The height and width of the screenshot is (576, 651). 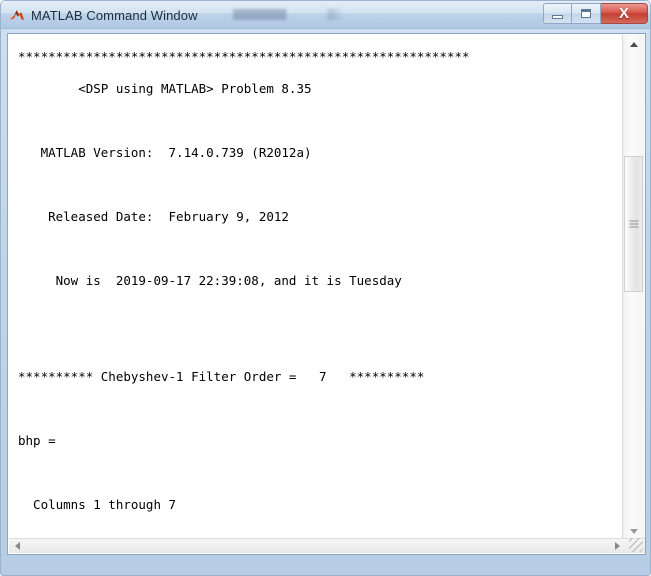 What do you see at coordinates (17, 15) in the screenshot?
I see `matlab-membrane-icon` at bounding box center [17, 15].